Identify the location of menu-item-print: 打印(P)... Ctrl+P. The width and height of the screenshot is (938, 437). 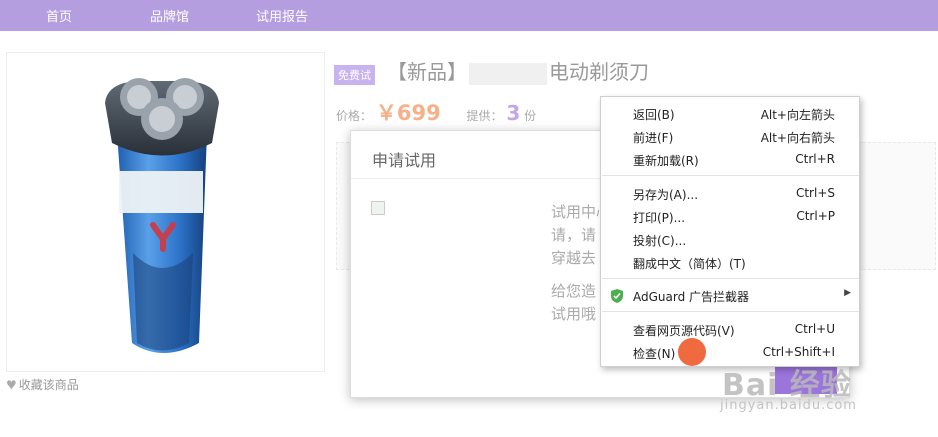
(730, 216).